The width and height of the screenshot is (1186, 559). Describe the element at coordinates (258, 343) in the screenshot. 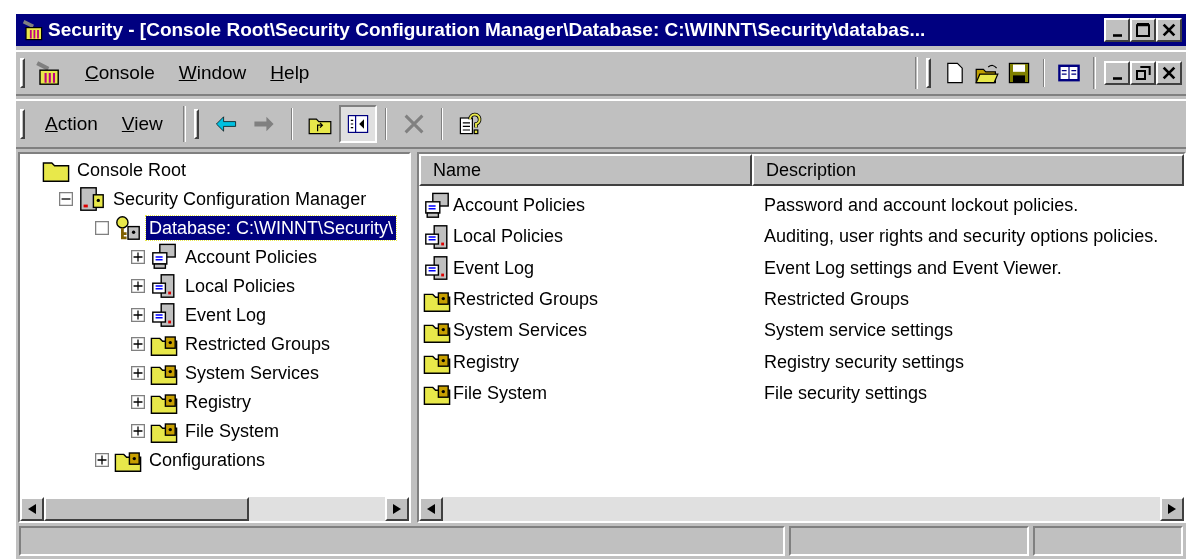

I see `tree-item: Restricted Groups` at that location.